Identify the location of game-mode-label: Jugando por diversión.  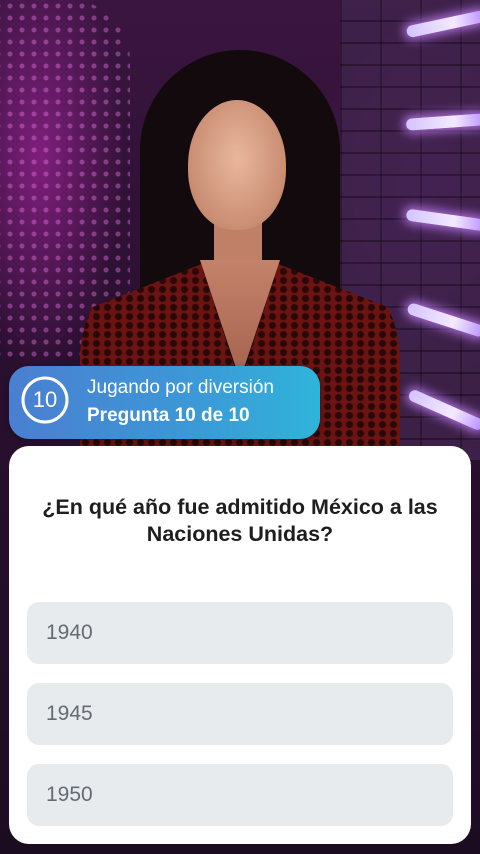
(180, 387).